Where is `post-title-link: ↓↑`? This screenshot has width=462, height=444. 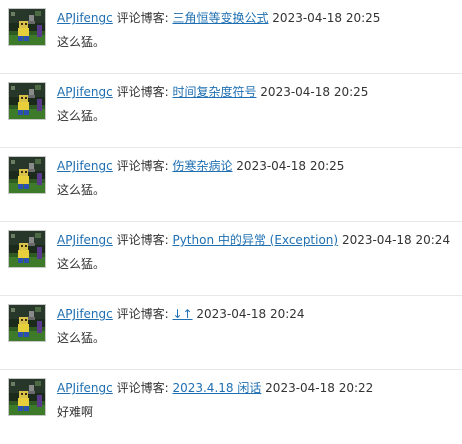 post-title-link: ↓↑ is located at coordinates (182, 314).